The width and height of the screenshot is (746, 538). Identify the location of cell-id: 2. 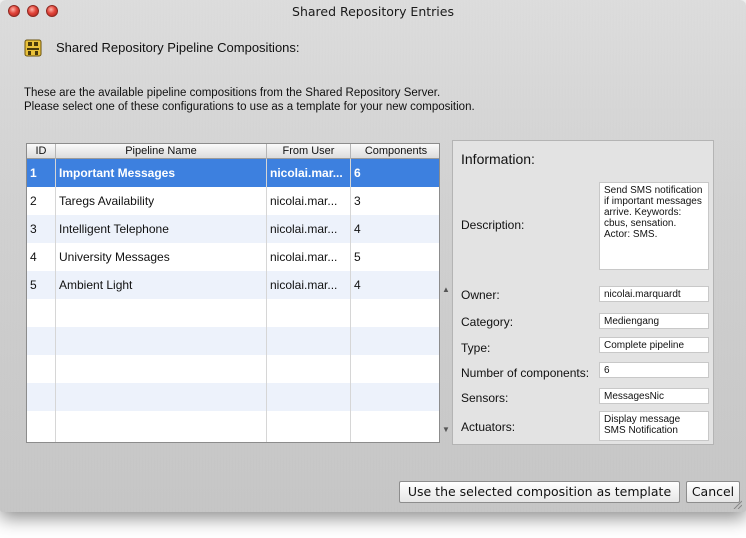
(33, 201).